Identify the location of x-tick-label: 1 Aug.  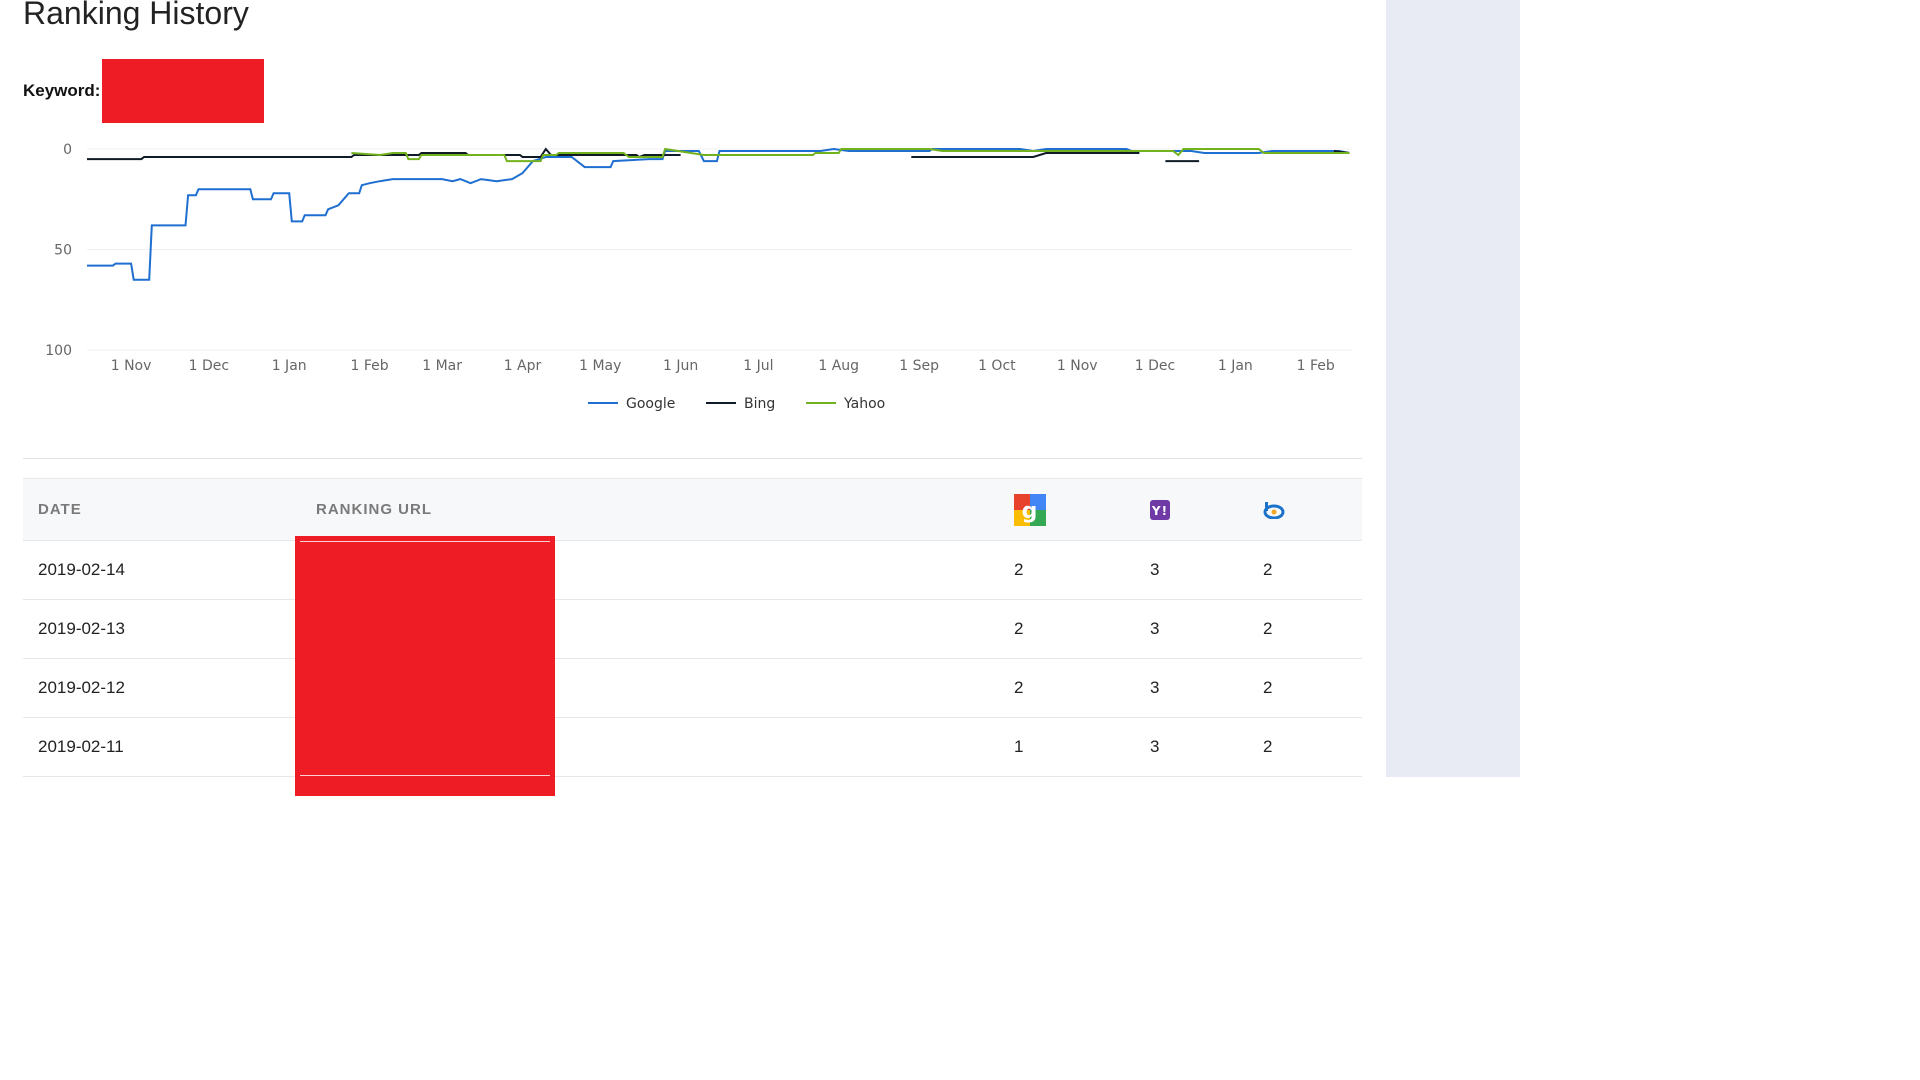
(838, 366).